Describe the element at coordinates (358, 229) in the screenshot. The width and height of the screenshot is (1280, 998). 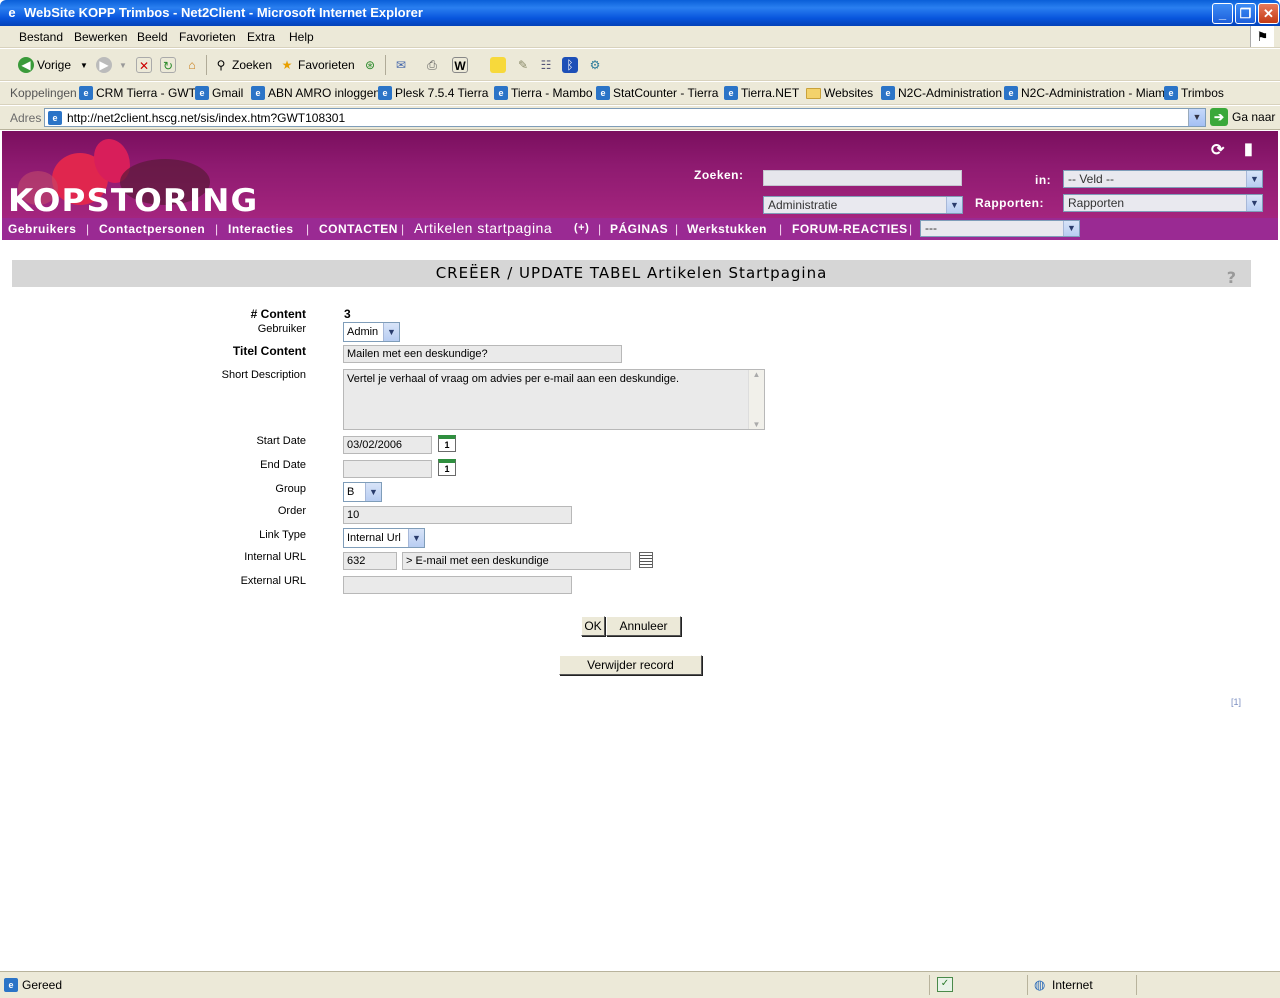
I see `nav-contacten: CONTACTEN` at that location.